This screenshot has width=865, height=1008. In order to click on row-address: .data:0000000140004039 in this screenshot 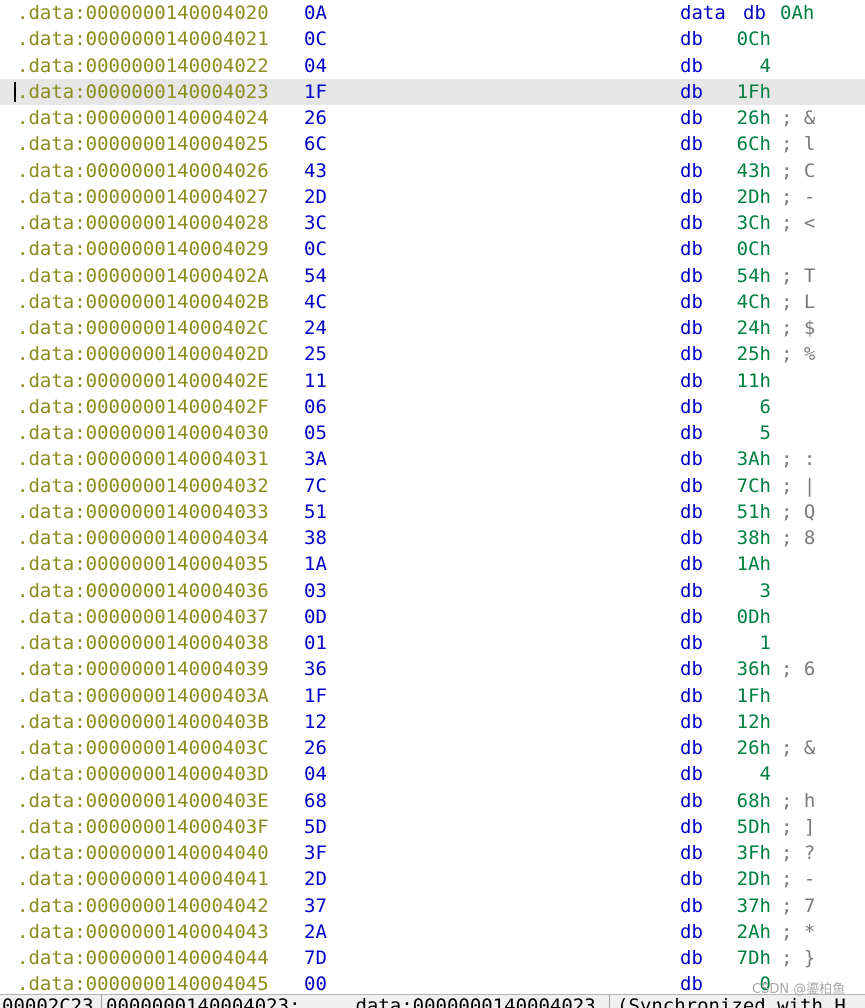, I will do `click(143, 669)`.